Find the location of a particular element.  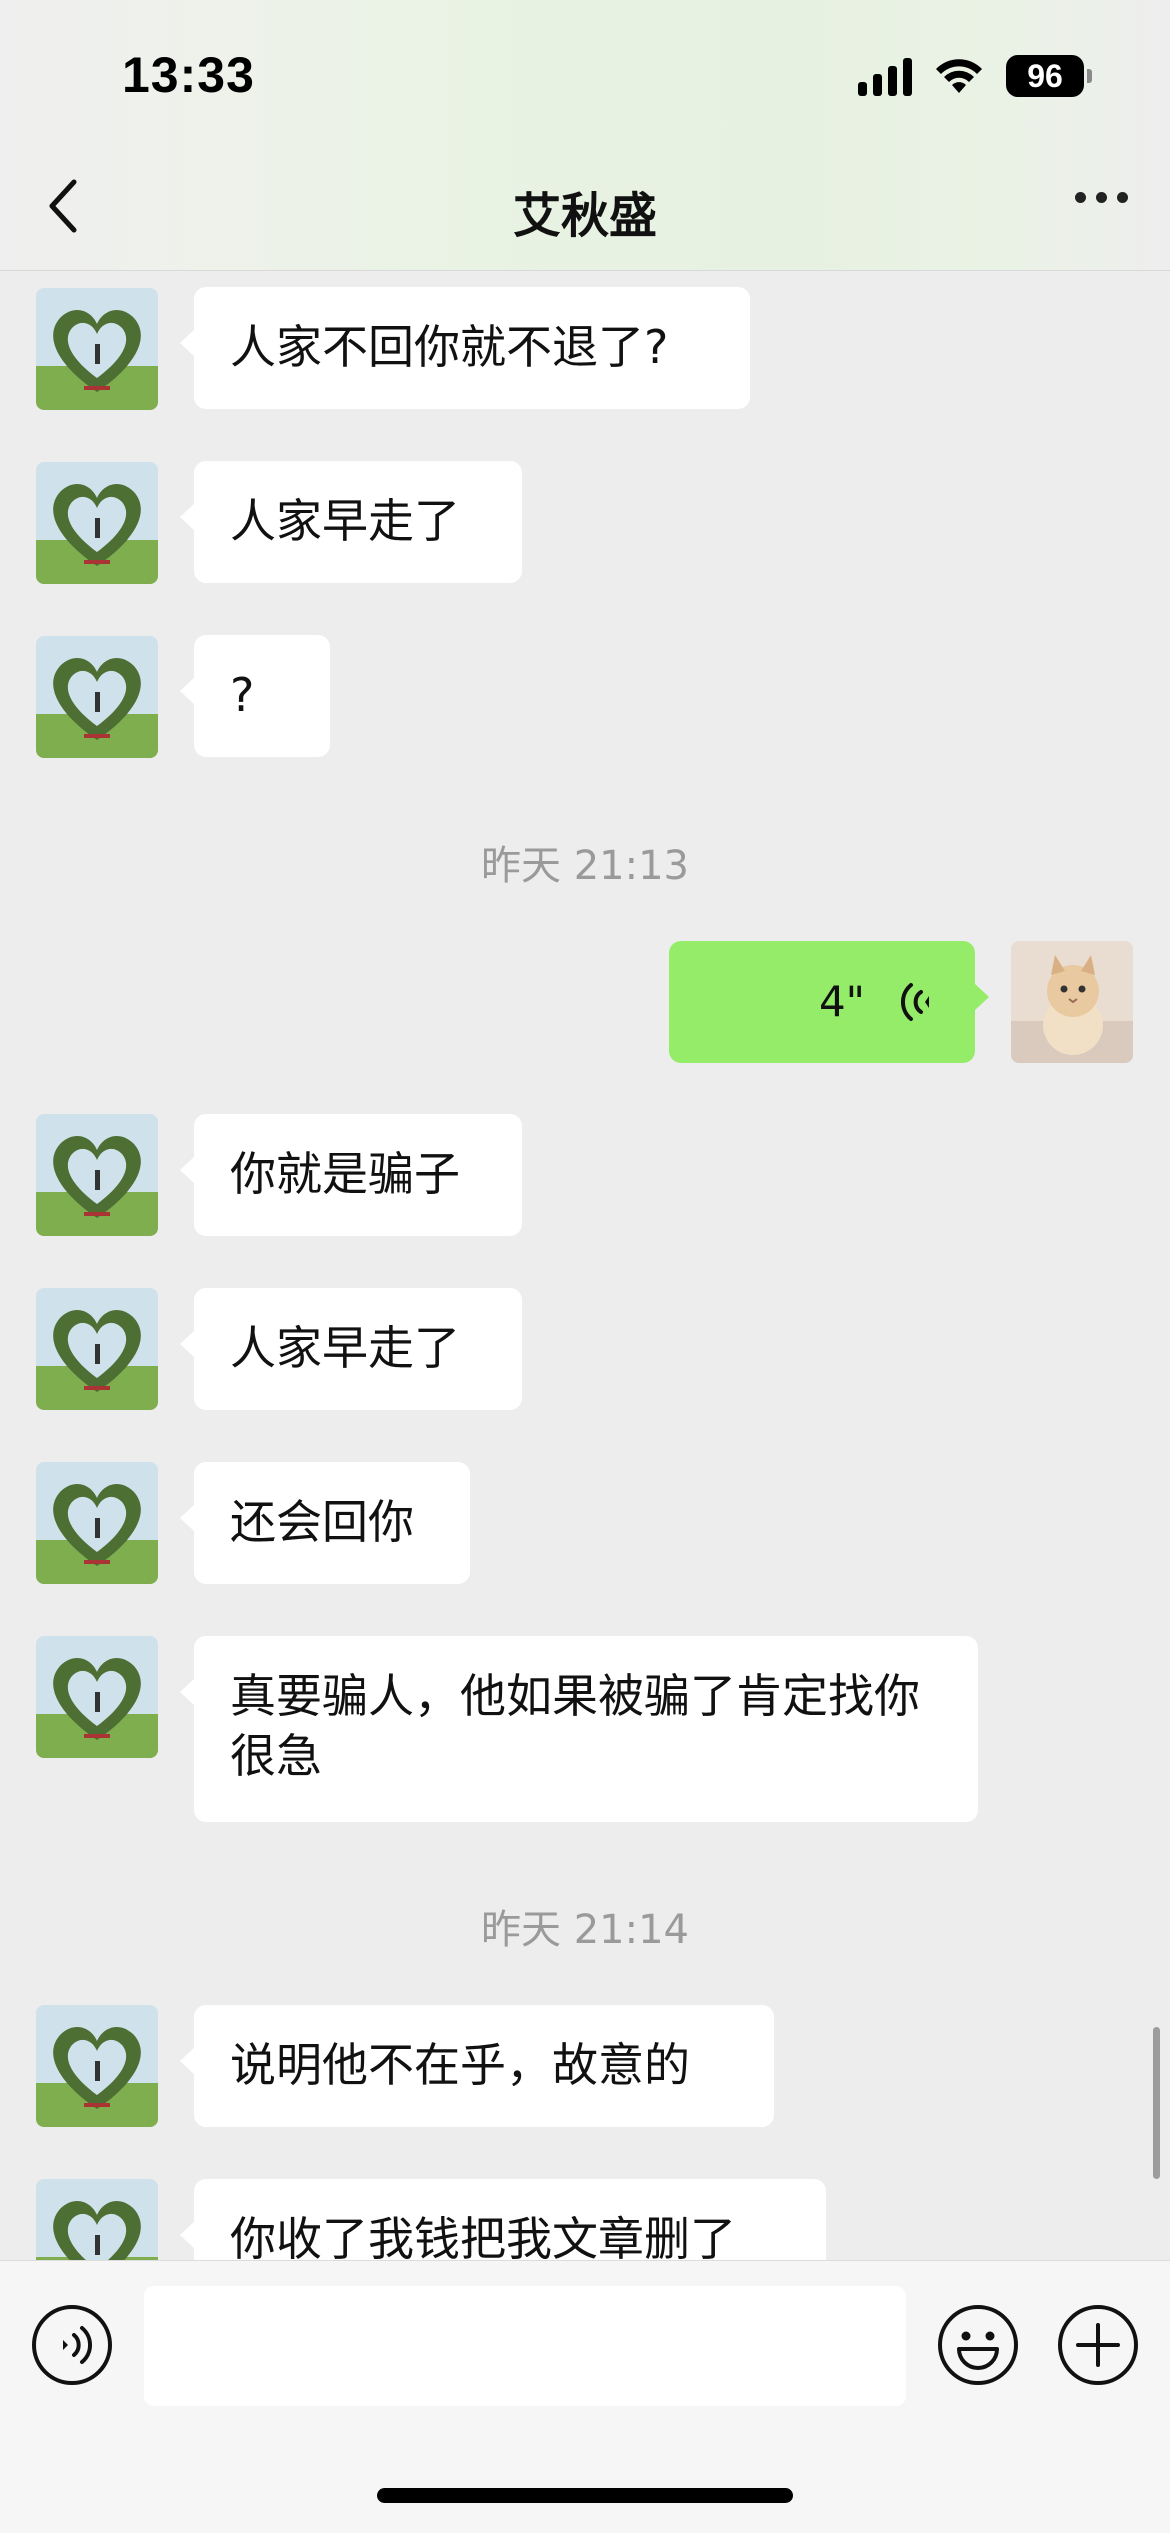

emoji-button is located at coordinates (978, 2347).